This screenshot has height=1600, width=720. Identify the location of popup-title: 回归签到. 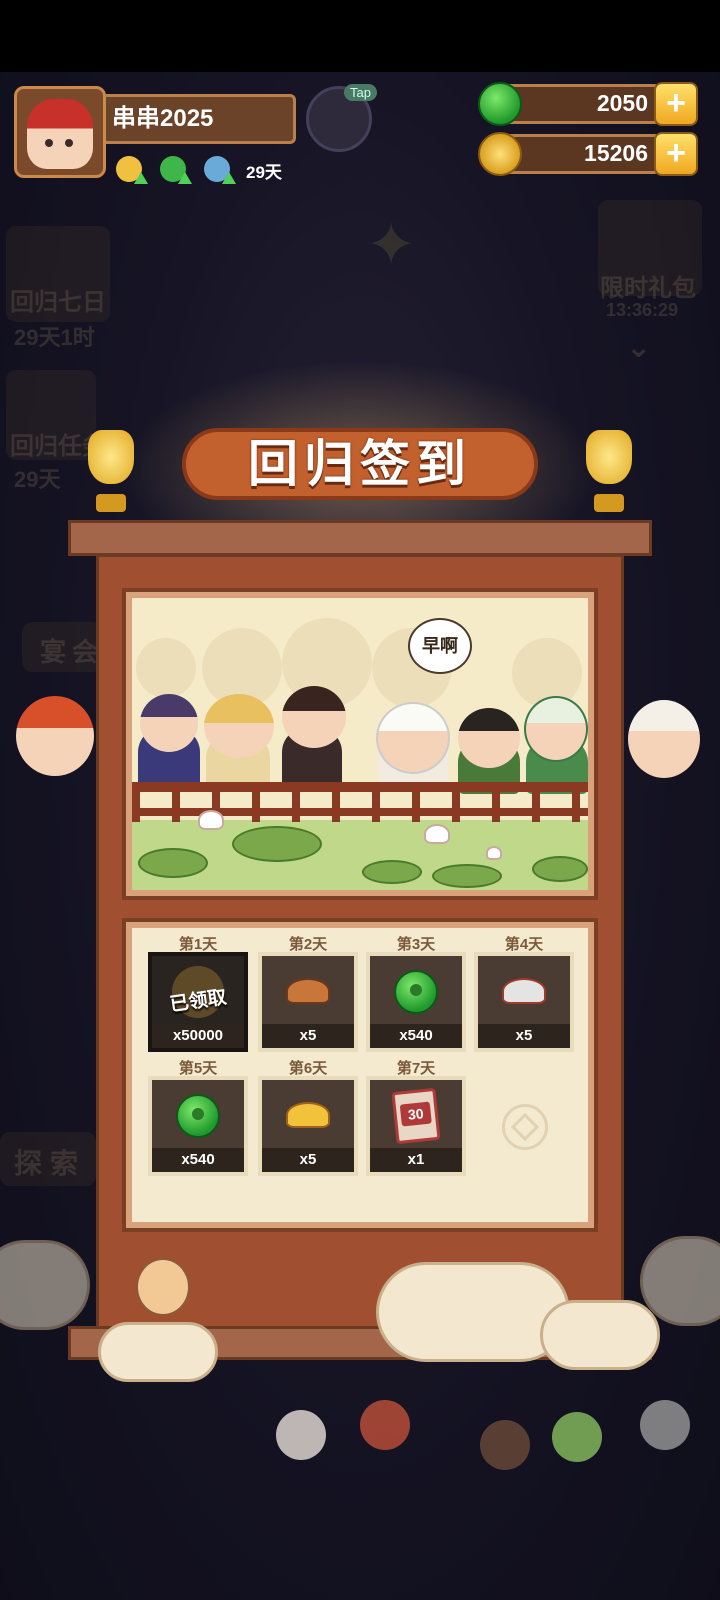
(360, 464).